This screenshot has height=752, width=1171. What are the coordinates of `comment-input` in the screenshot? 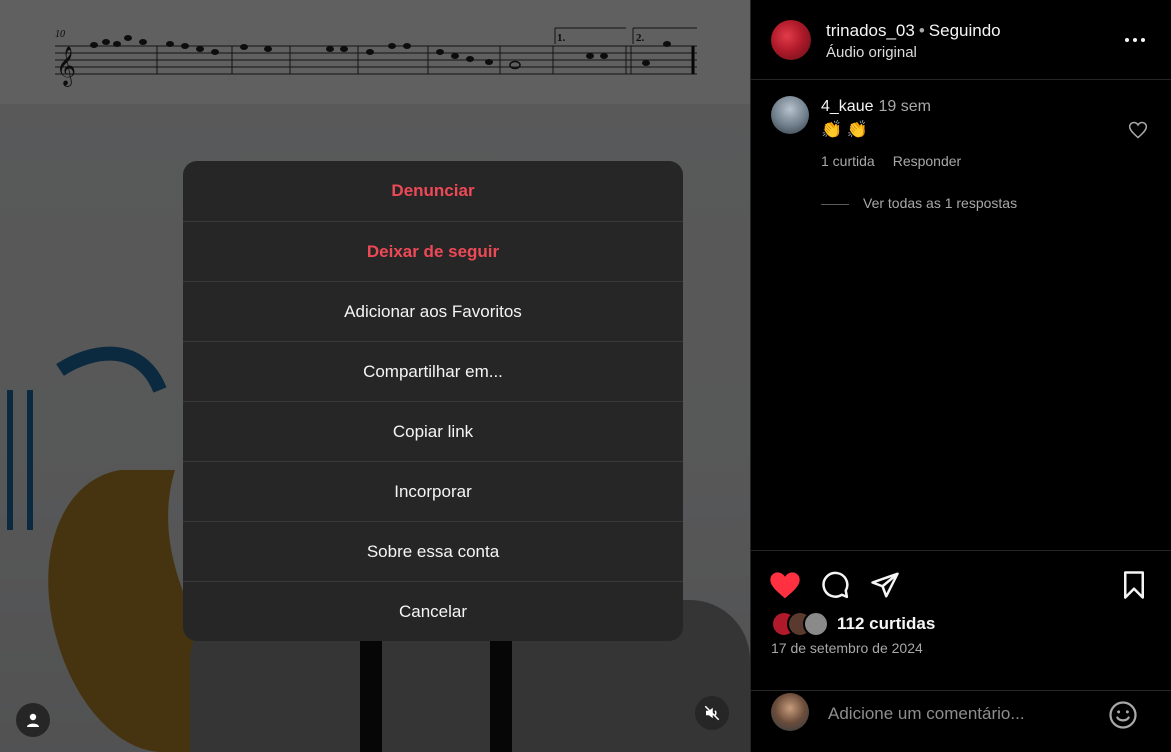 It's located at (963, 714).